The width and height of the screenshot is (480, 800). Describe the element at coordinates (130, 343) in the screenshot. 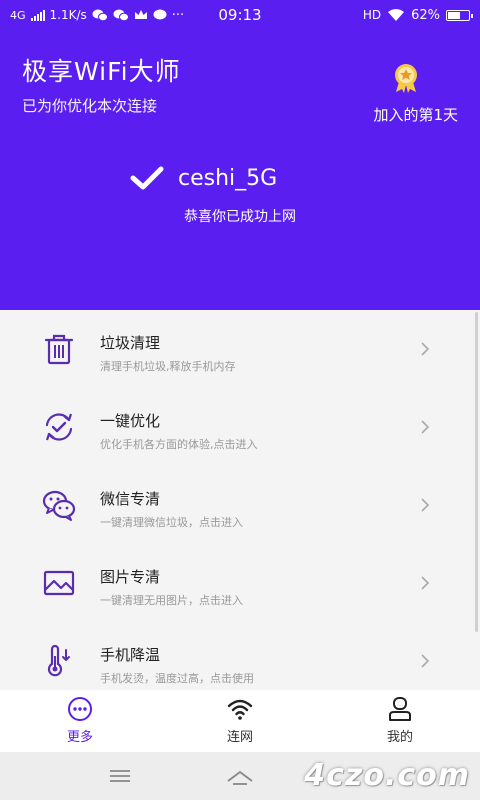

I see `feature-title: 垃圾清理` at that location.